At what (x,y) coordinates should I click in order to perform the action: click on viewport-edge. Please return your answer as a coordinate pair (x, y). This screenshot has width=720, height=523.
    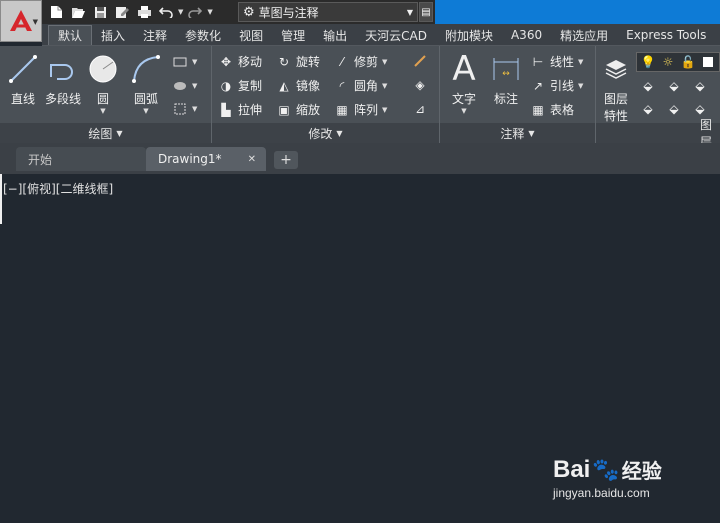
    Looking at the image, I should click on (1, 199).